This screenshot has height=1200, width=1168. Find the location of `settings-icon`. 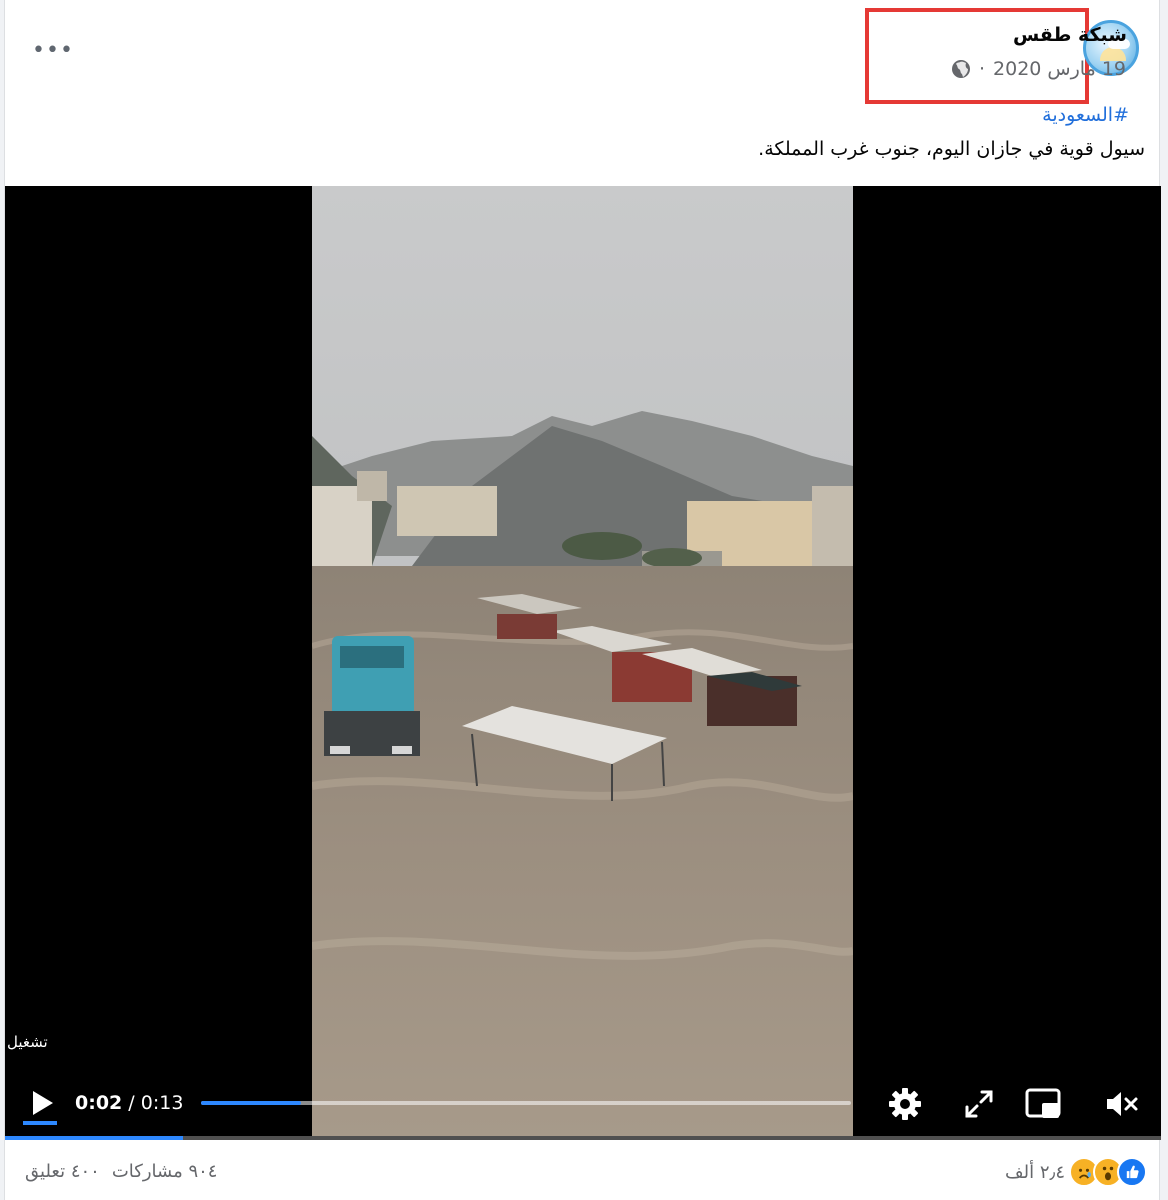

settings-icon is located at coordinates (905, 1104).